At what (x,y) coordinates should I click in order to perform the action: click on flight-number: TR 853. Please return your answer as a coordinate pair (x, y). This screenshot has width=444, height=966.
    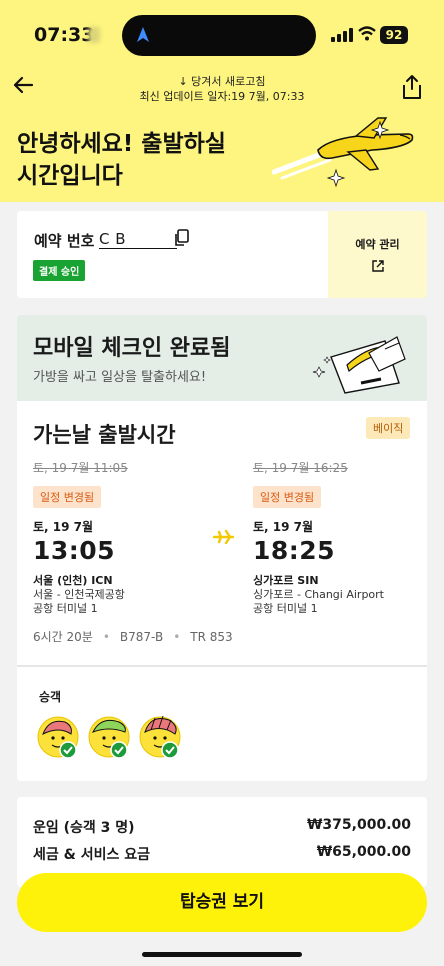
    Looking at the image, I should click on (211, 637).